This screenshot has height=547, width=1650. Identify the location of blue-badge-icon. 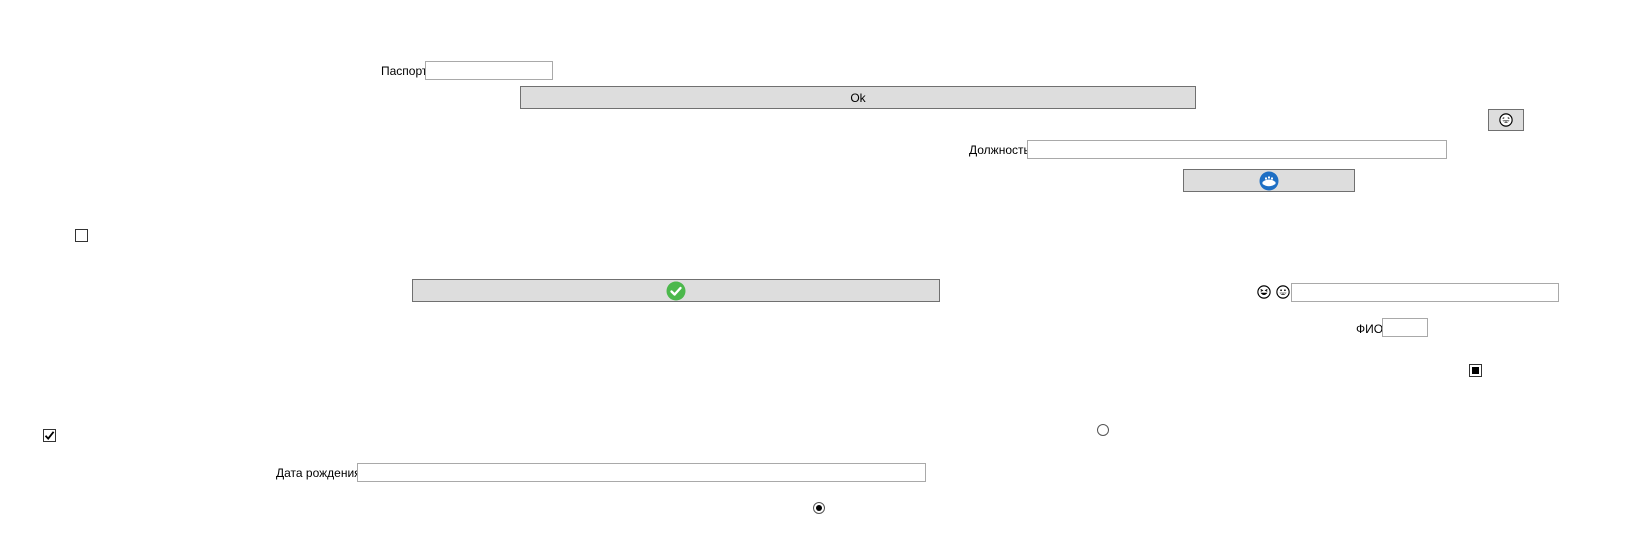
(1269, 180).